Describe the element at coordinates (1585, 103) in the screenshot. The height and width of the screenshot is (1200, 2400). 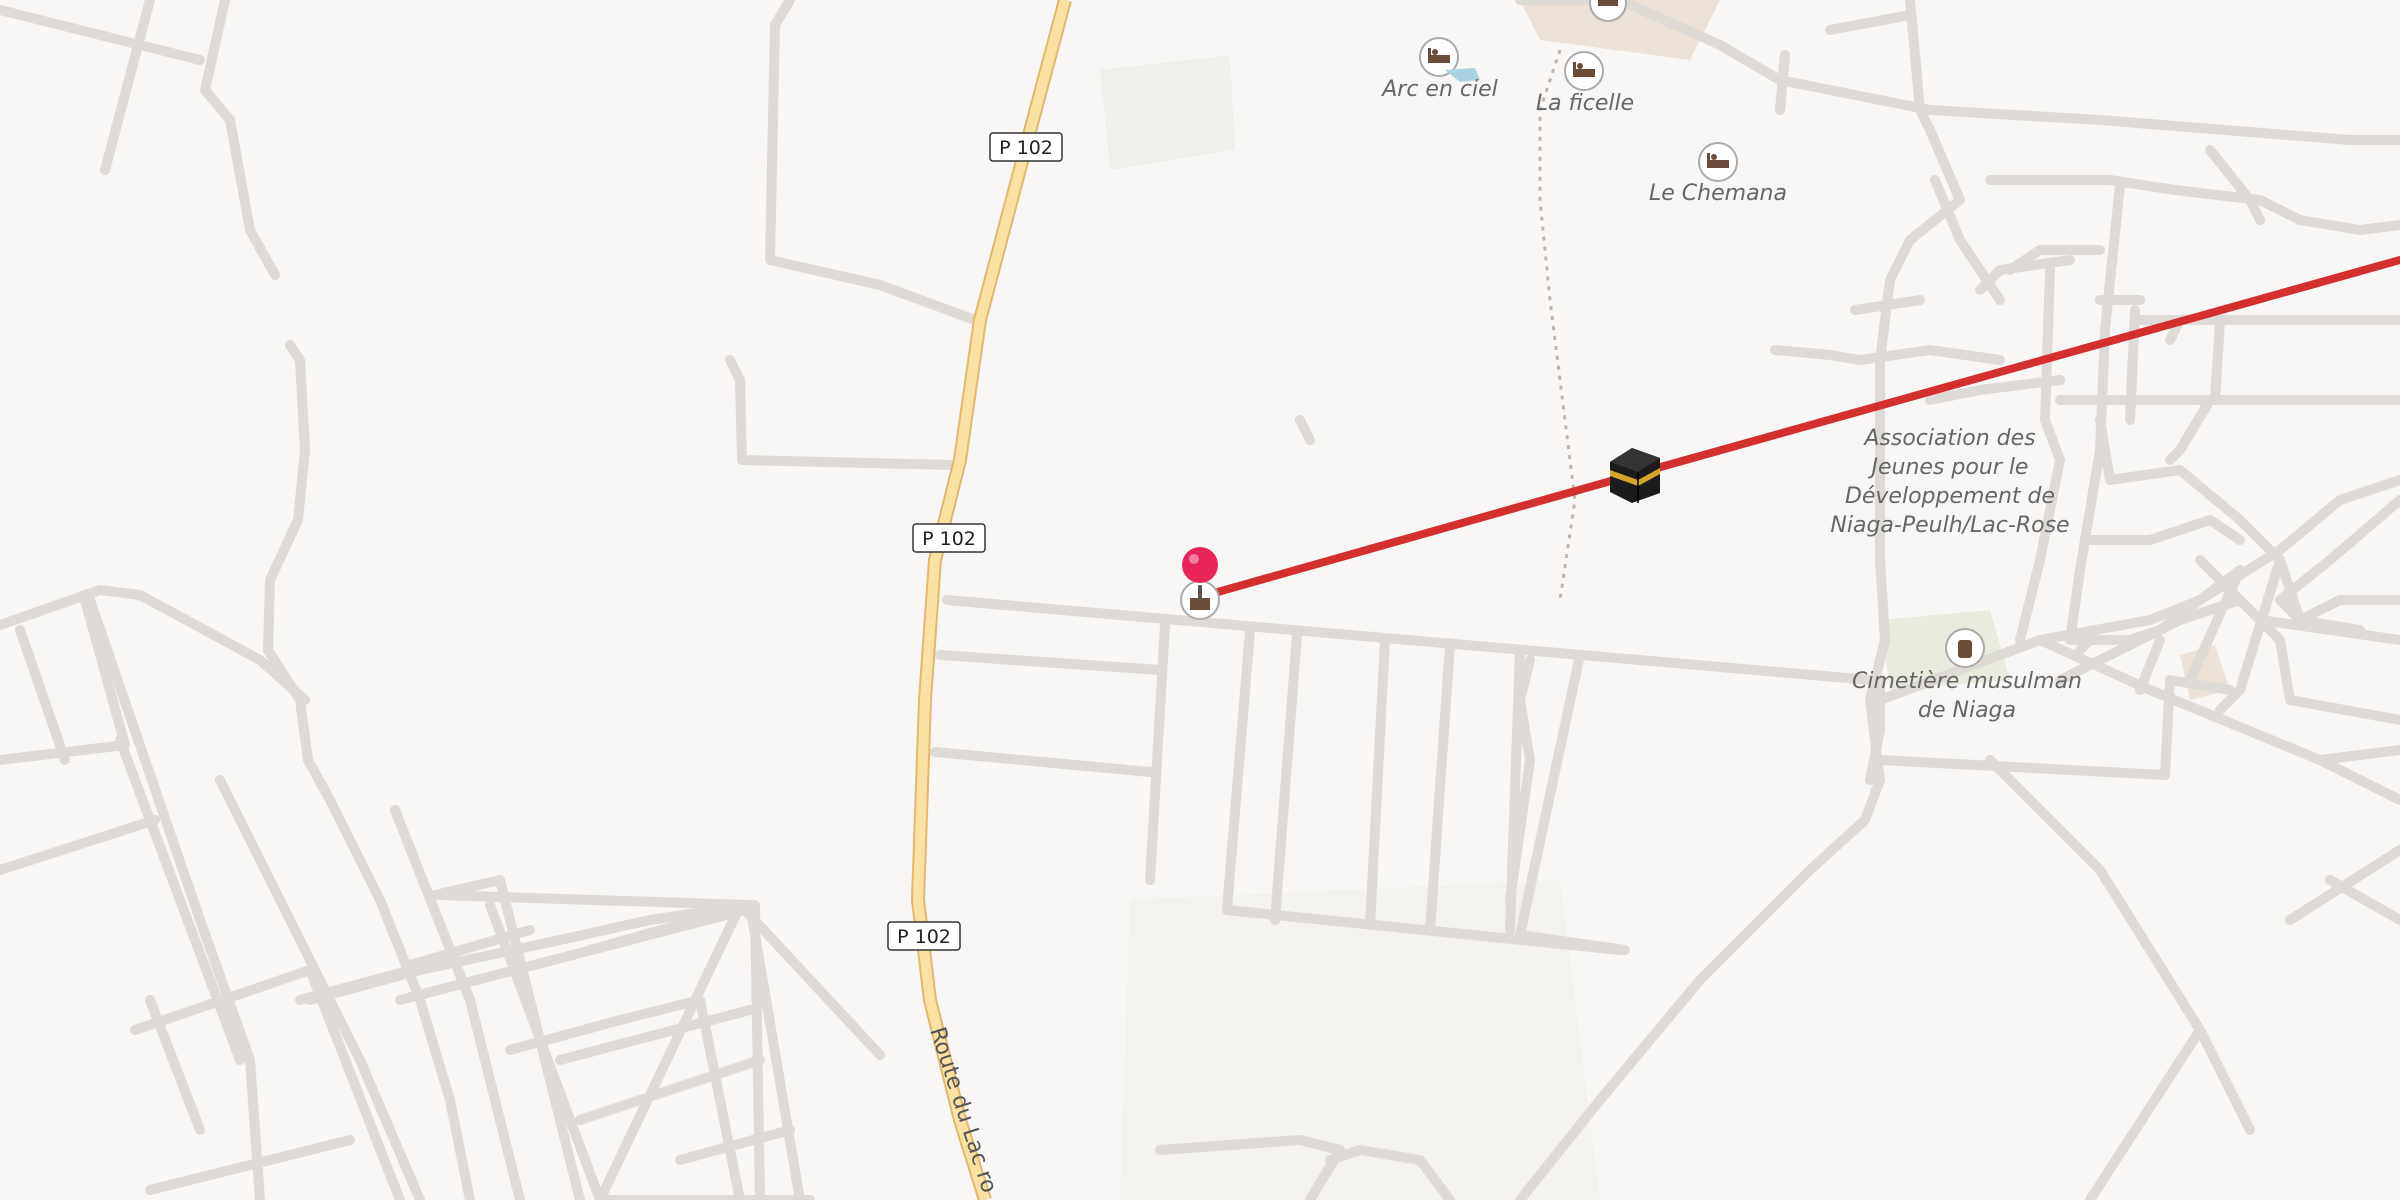
I see `poi-label: La ficelle` at that location.